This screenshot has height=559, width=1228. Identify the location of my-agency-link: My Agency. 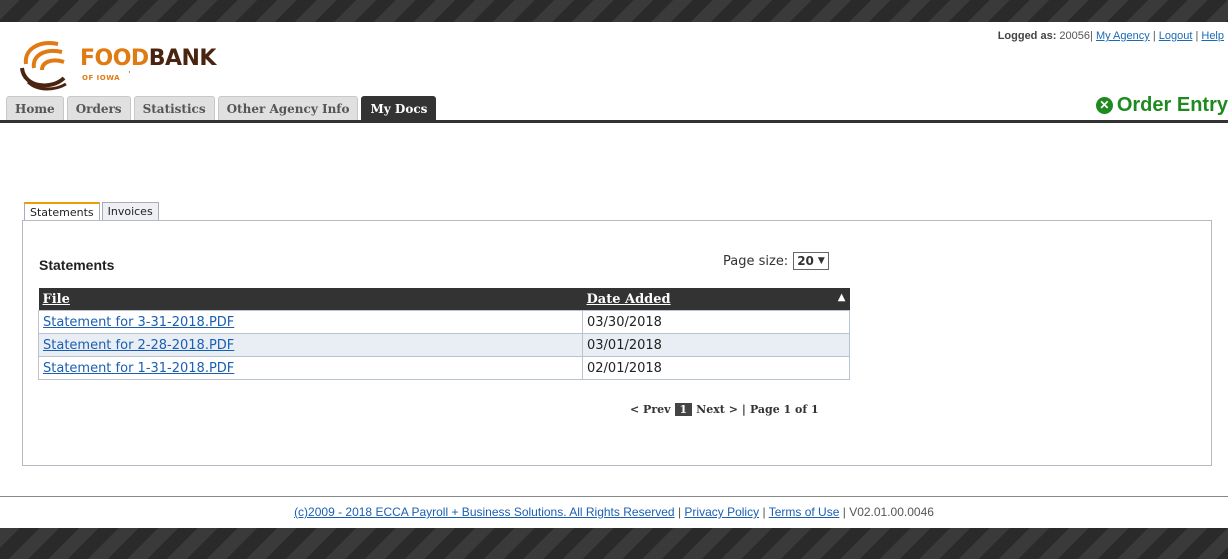
(1123, 36).